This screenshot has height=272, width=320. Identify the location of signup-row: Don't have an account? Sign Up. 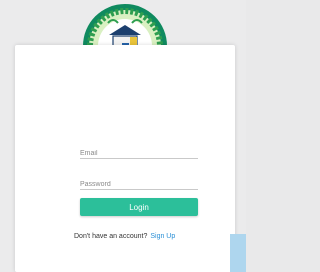
(154, 236).